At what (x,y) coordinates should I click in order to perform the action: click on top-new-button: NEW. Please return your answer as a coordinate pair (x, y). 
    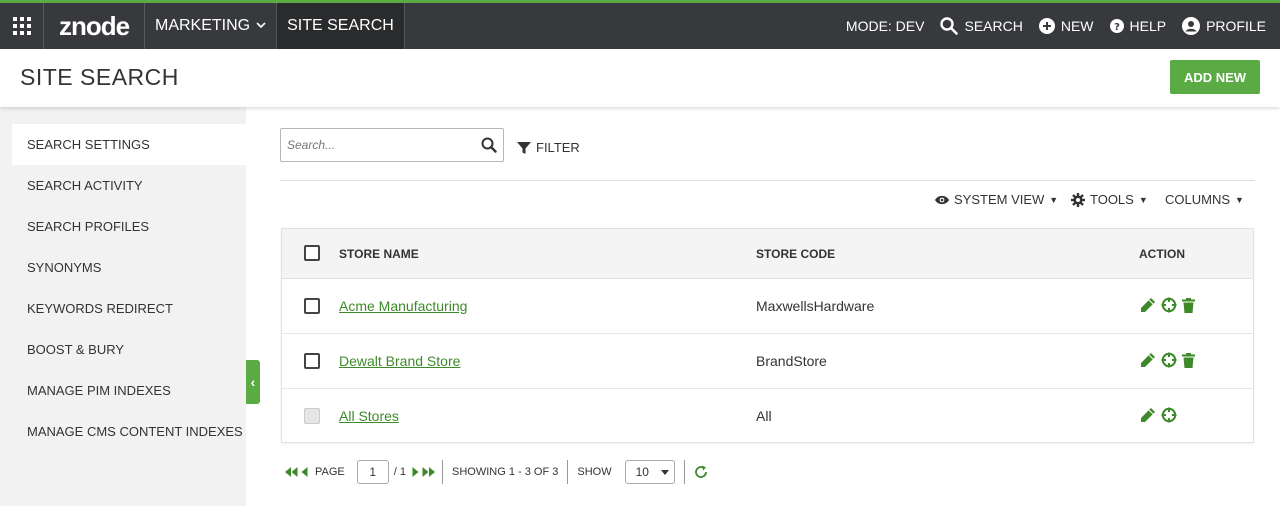
    Looking at the image, I should click on (1066, 26).